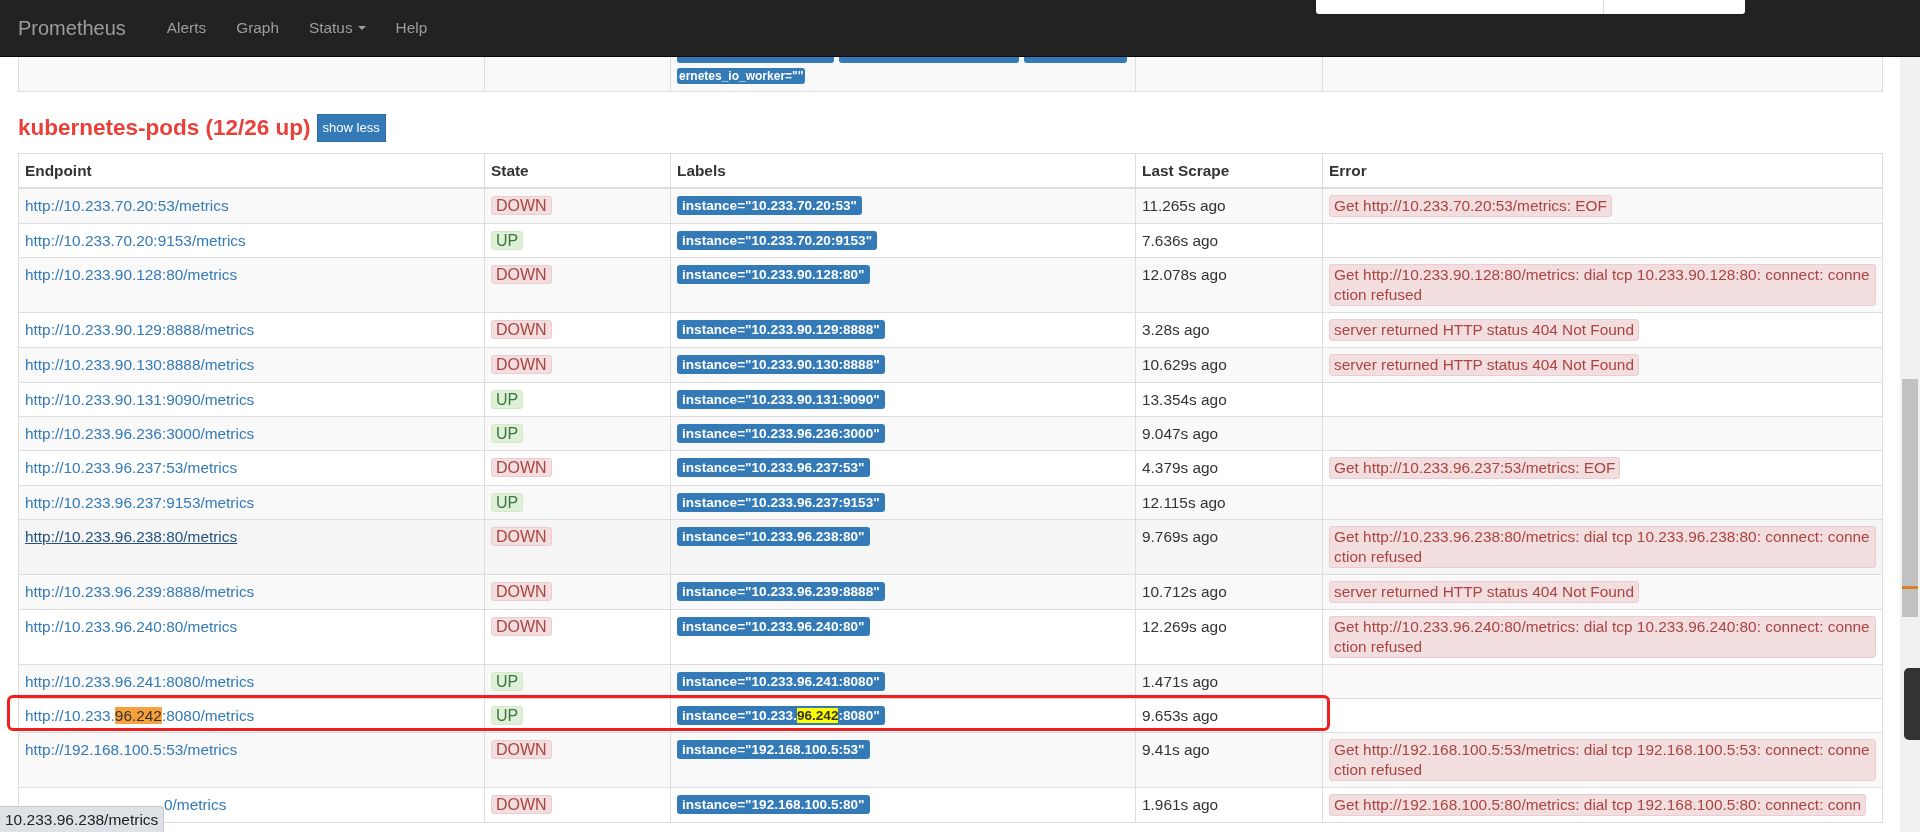 The width and height of the screenshot is (1920, 832). I want to click on scrollbar-thumb, so click(1910, 498).